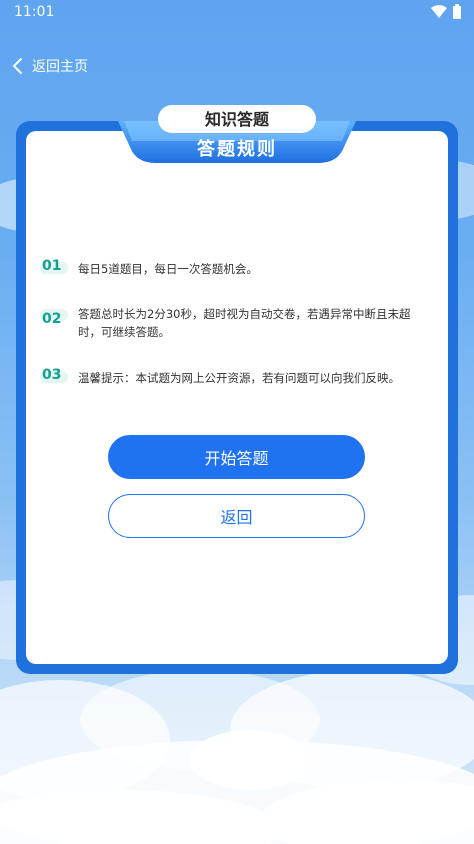  I want to click on banner-top-title: 知识答题, so click(236, 119).